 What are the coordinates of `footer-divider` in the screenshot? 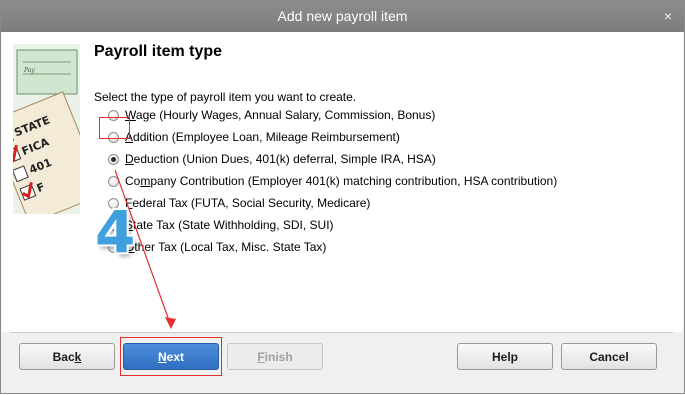 It's located at (342, 332).